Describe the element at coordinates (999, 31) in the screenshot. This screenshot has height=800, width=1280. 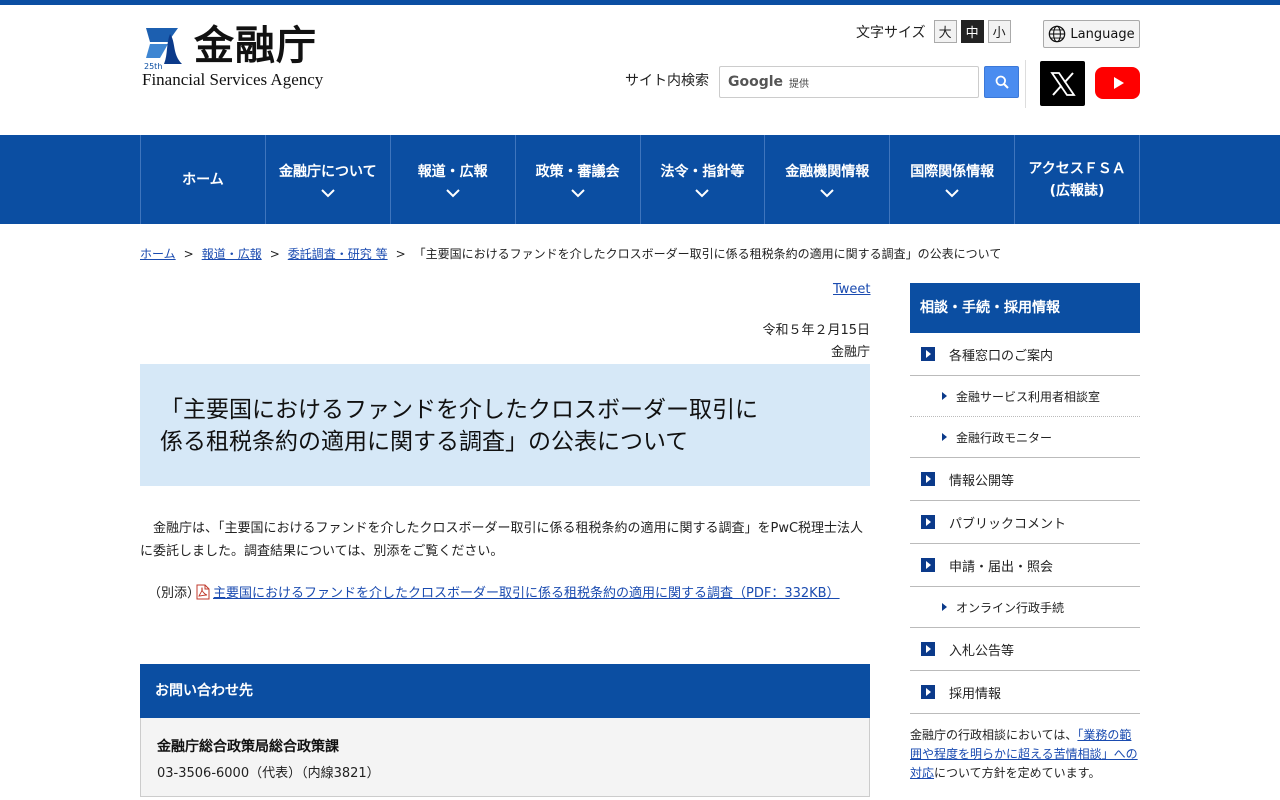
I see `font-size-small-button: 小` at that location.